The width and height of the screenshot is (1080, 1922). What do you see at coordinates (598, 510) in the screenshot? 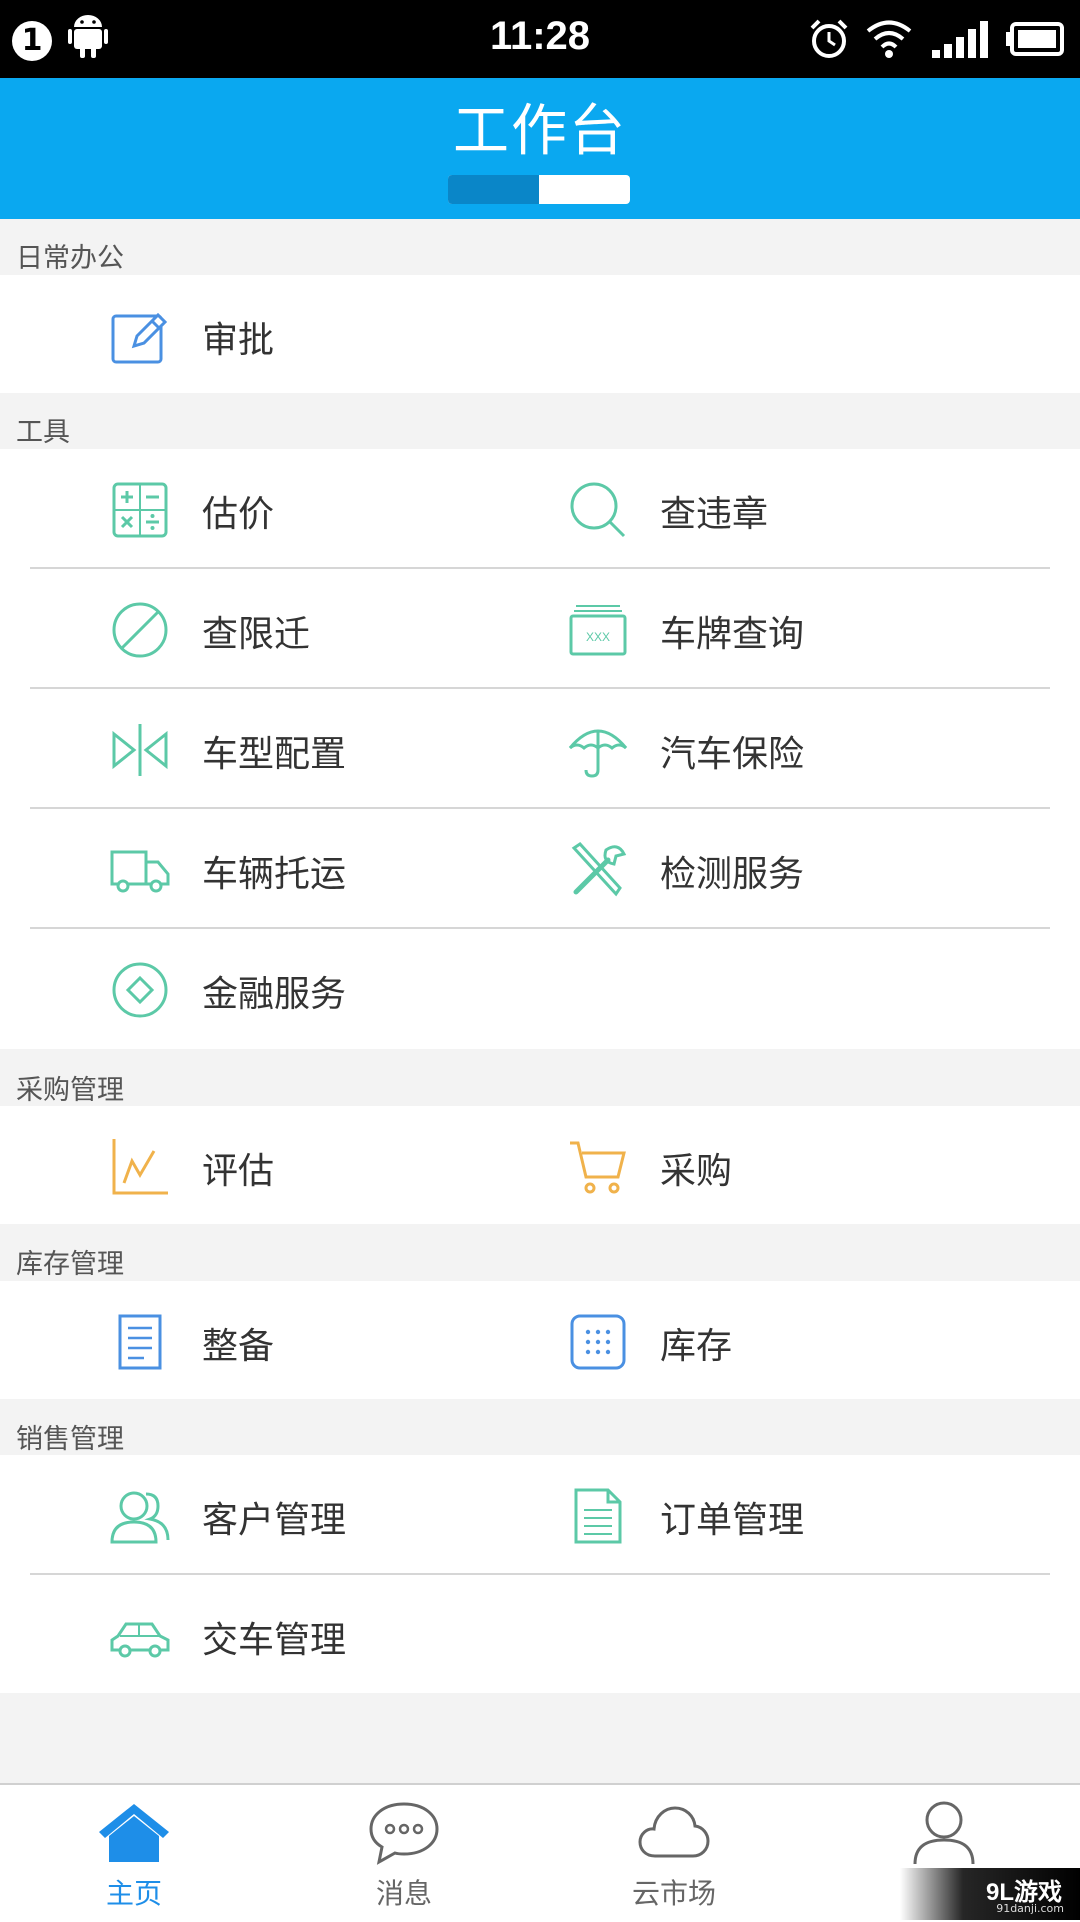
I see `search-icon` at bounding box center [598, 510].